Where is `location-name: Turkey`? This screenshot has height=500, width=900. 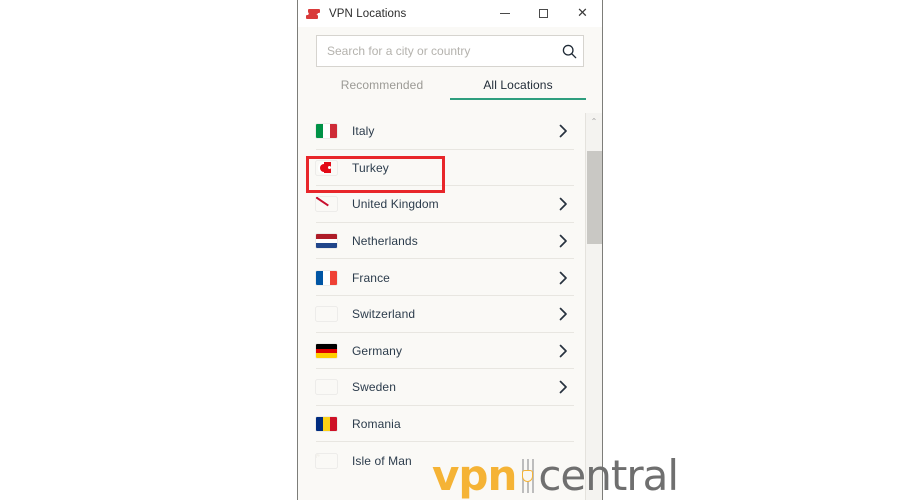 location-name: Turkey is located at coordinates (370, 167).